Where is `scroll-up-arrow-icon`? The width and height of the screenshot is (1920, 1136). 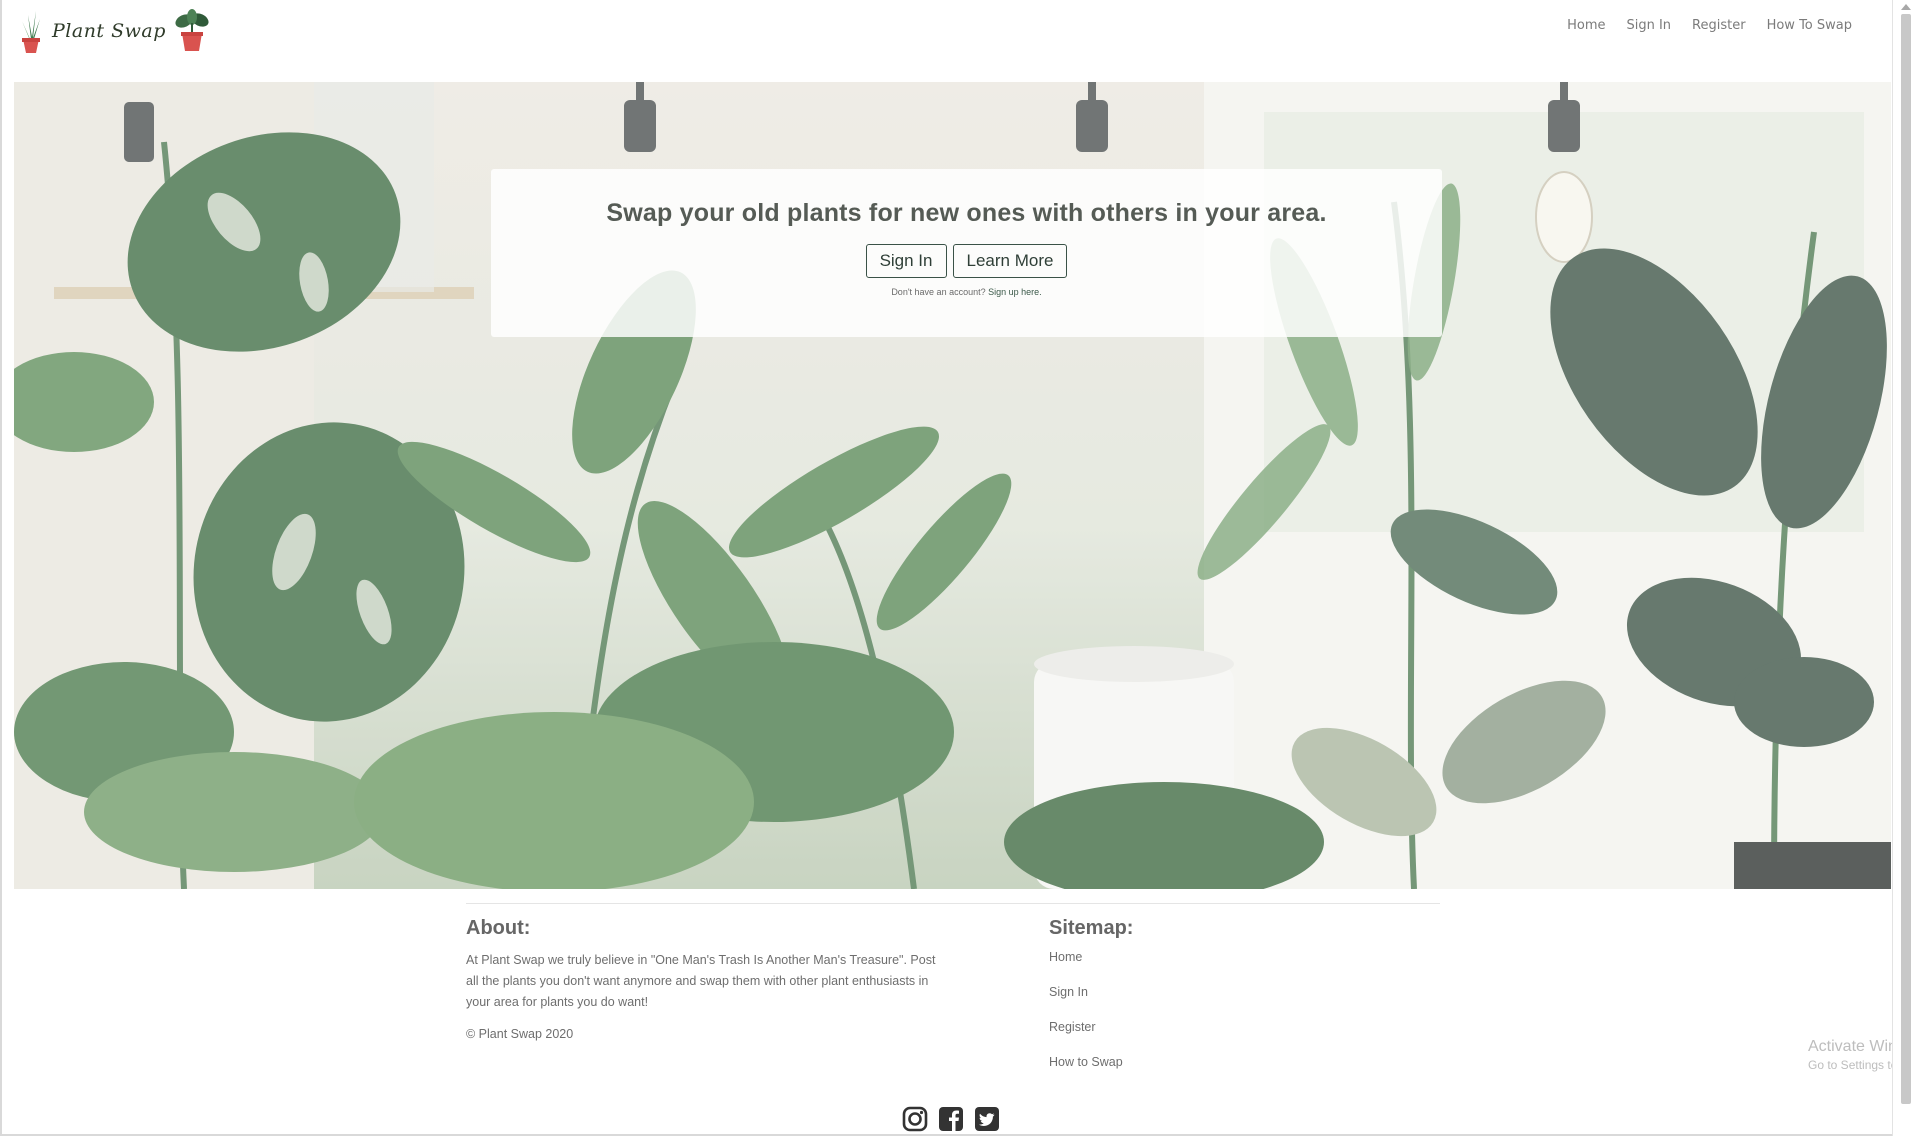
scroll-up-arrow-icon is located at coordinates (1906, 7).